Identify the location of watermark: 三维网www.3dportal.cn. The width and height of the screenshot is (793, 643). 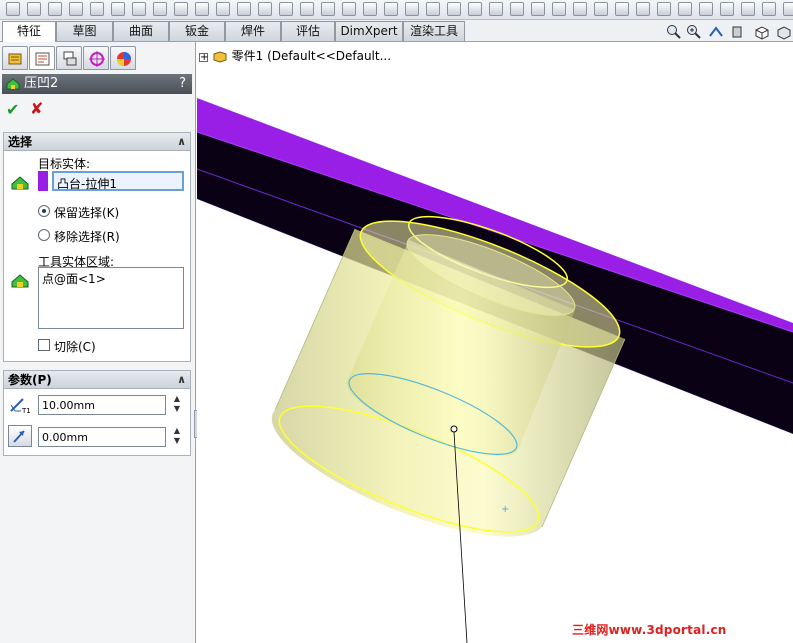
(649, 630).